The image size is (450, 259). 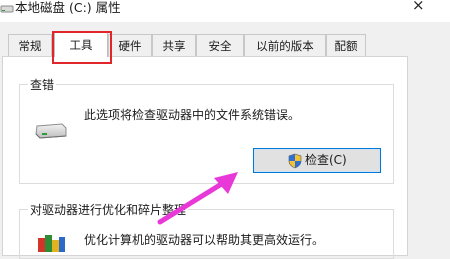 I want to click on tab-quota: 配额, so click(x=346, y=45).